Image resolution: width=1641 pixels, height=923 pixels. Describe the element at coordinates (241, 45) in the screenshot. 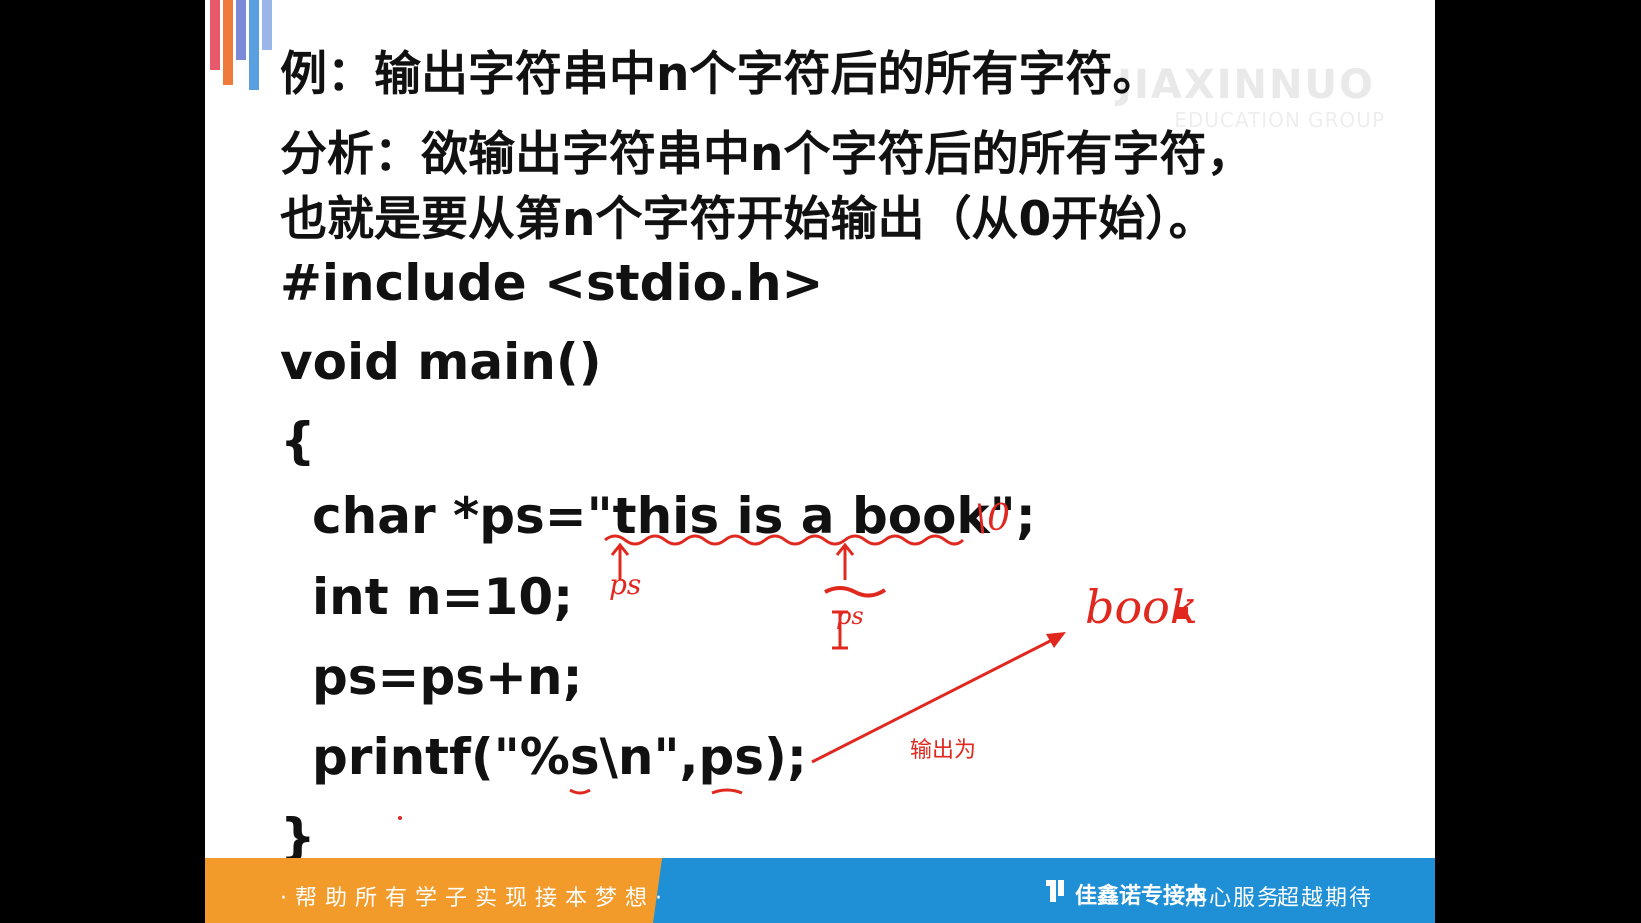

I see `logo-stripes-icon` at that location.